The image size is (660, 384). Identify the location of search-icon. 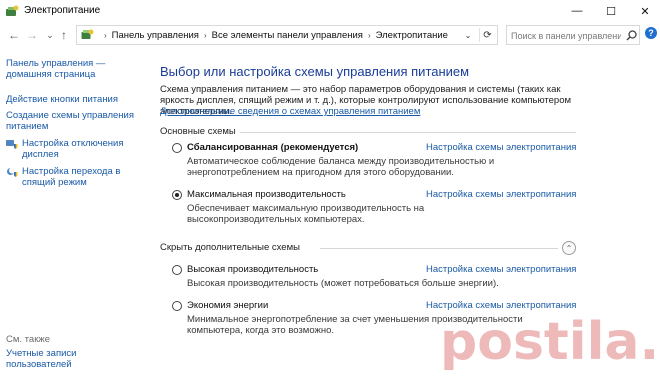
(631, 35).